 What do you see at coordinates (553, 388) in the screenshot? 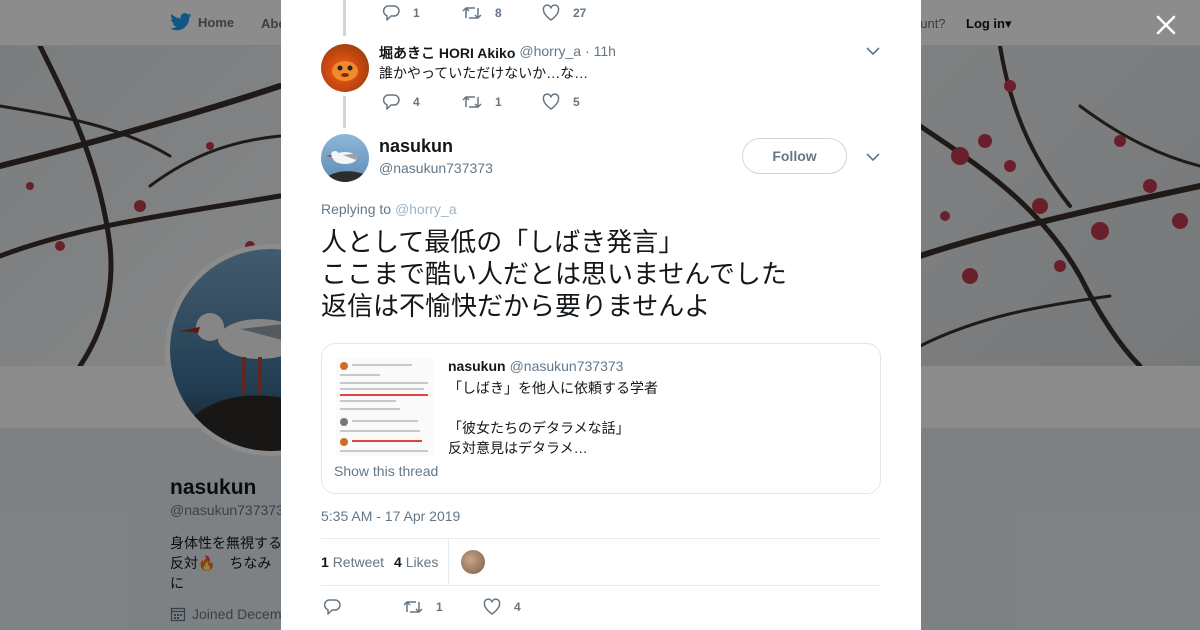
I see `quoted-text-line: 「しばき」を他人に依頼する学者` at bounding box center [553, 388].